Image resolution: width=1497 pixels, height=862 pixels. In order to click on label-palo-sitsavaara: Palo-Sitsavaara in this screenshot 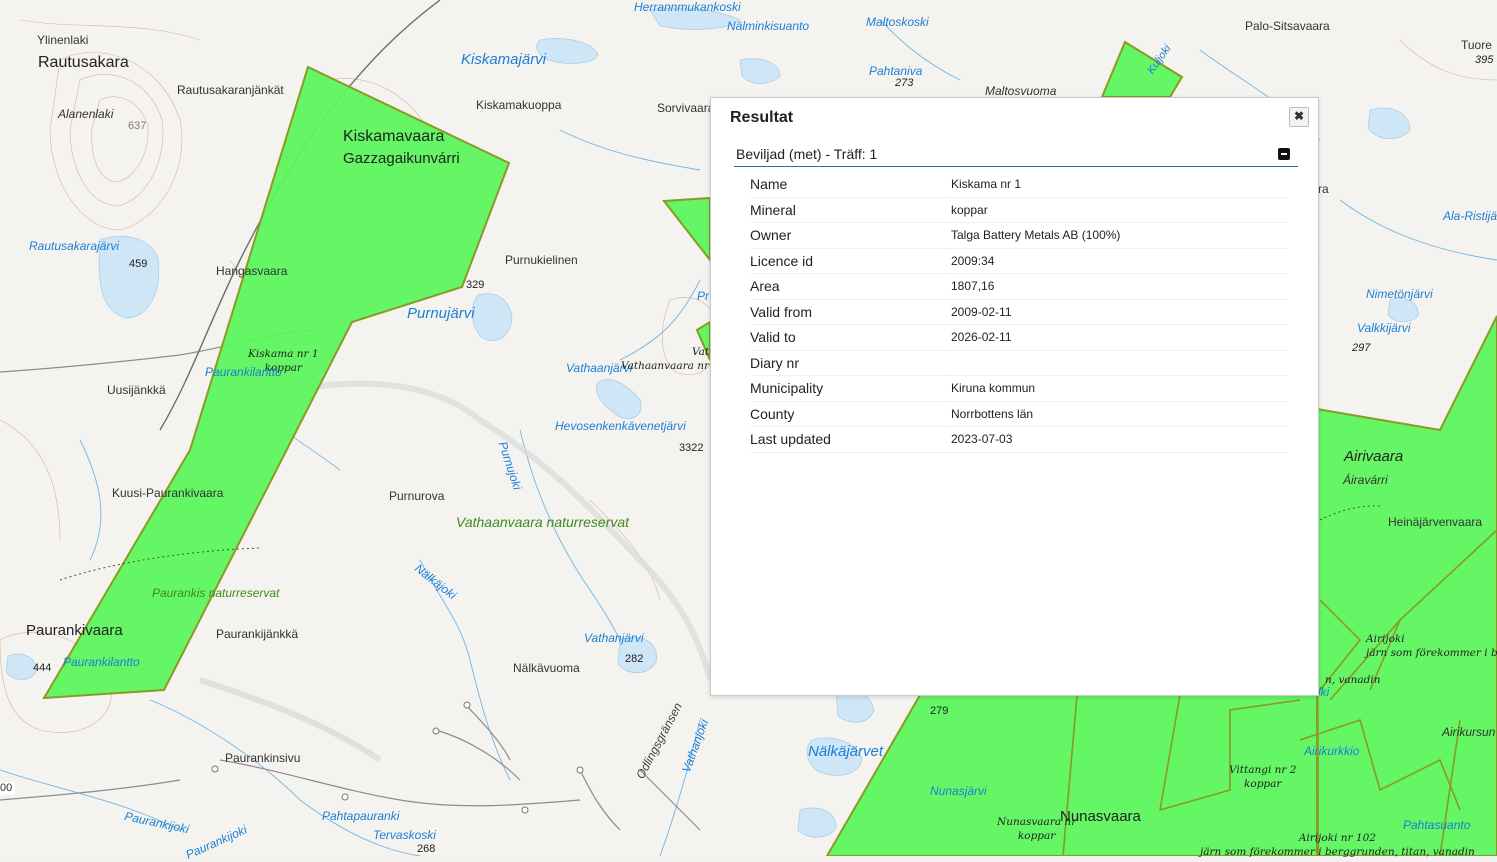, I will do `click(1287, 26)`.